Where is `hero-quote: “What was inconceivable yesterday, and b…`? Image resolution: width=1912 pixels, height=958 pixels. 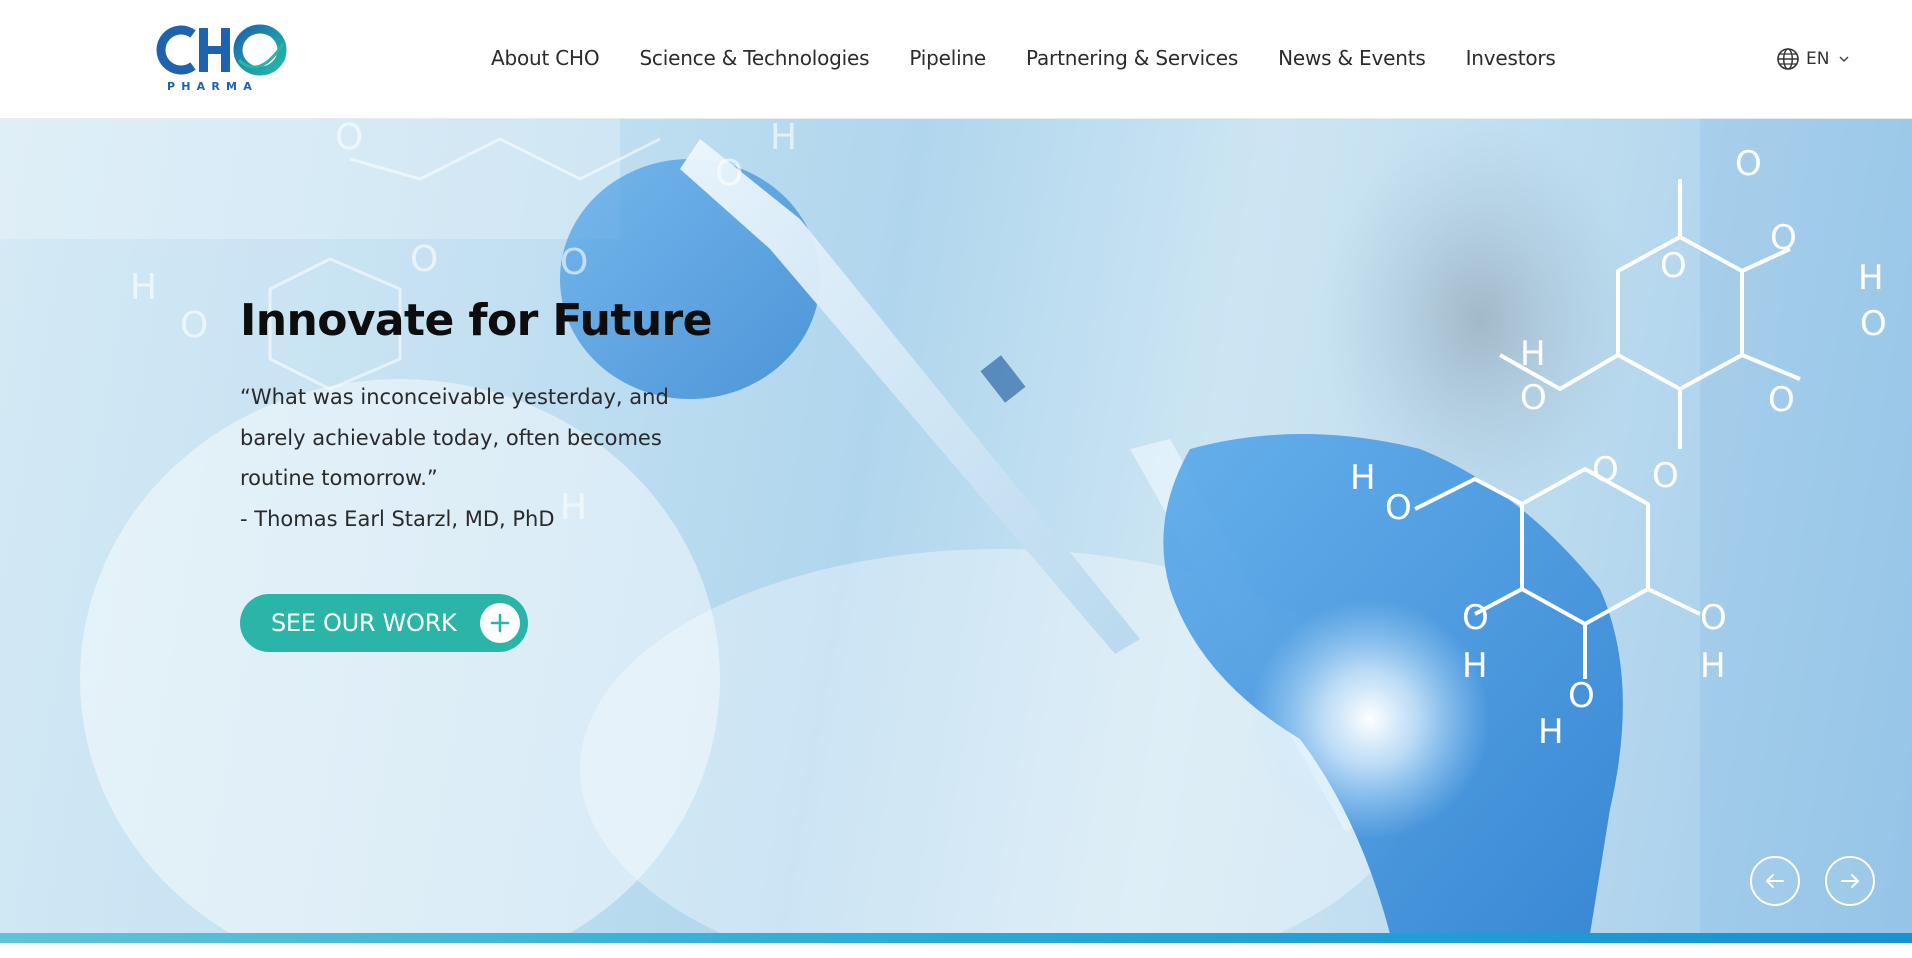 hero-quote: “What was inconceivable yesterday, and b… is located at coordinates (480, 458).